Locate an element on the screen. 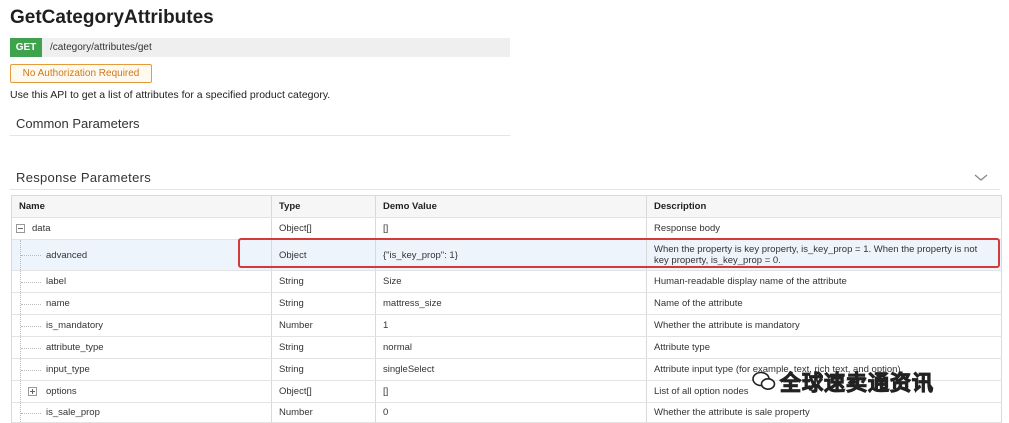  wechat-icon is located at coordinates (764, 380).